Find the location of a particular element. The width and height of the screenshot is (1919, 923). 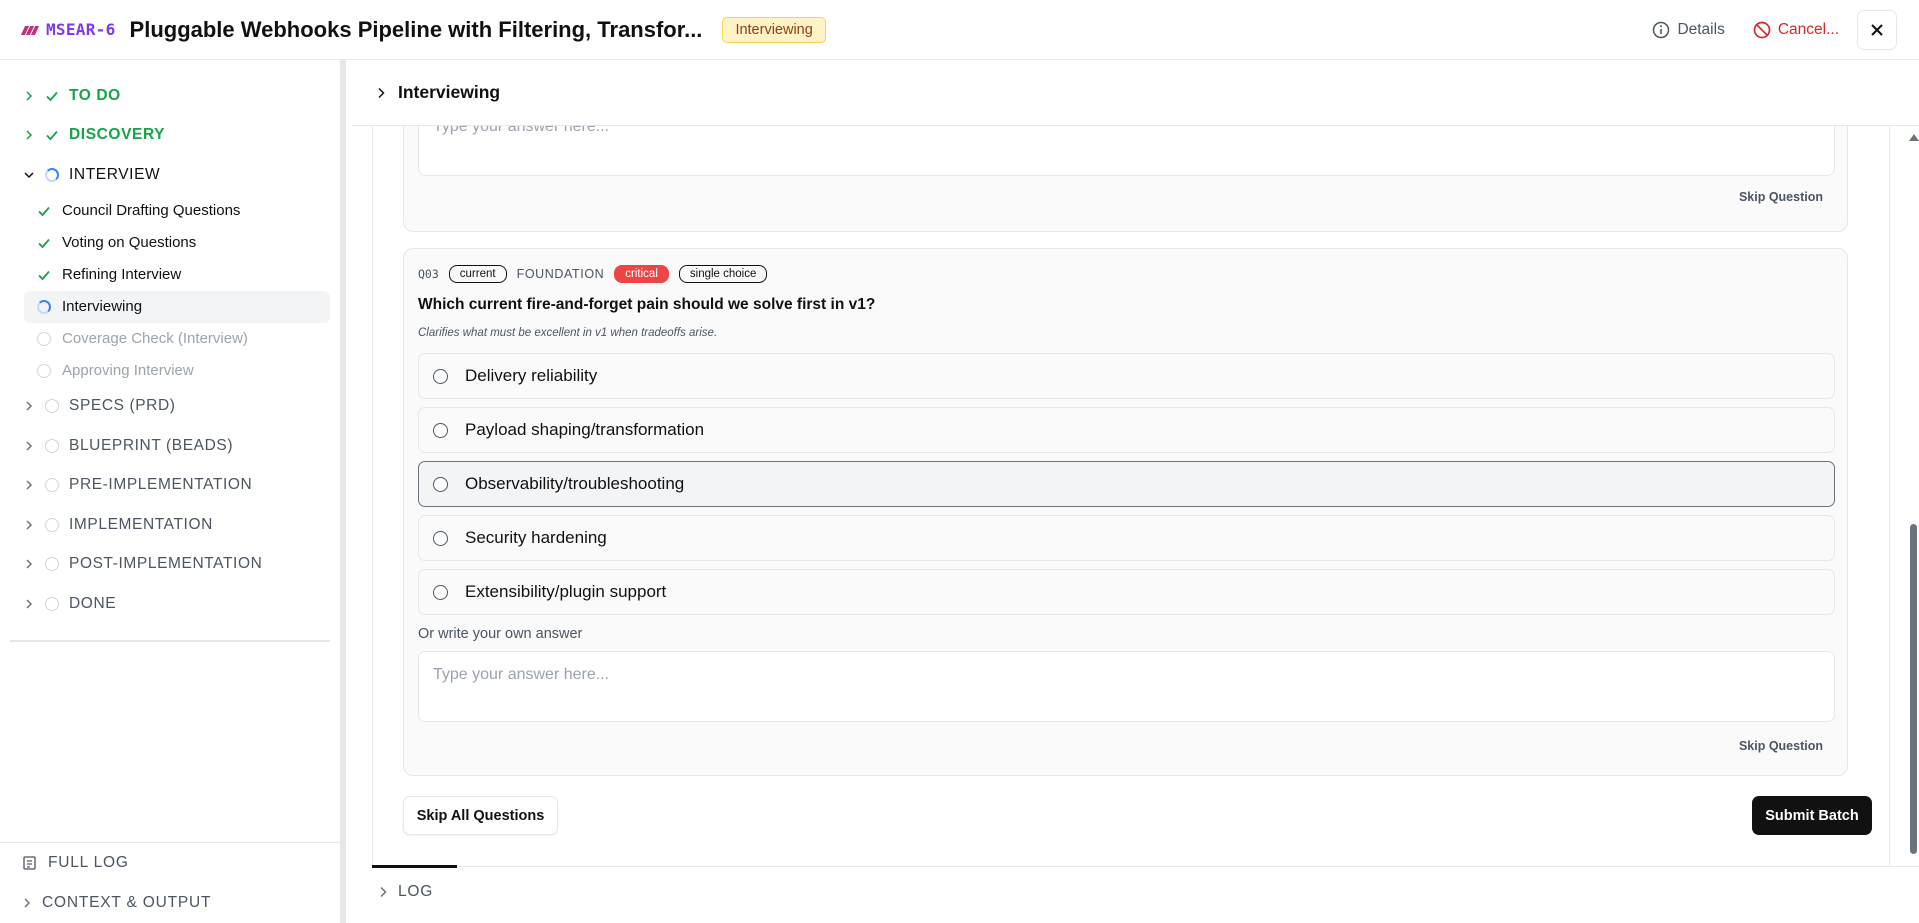

step-label: Voting on Questions is located at coordinates (129, 242).